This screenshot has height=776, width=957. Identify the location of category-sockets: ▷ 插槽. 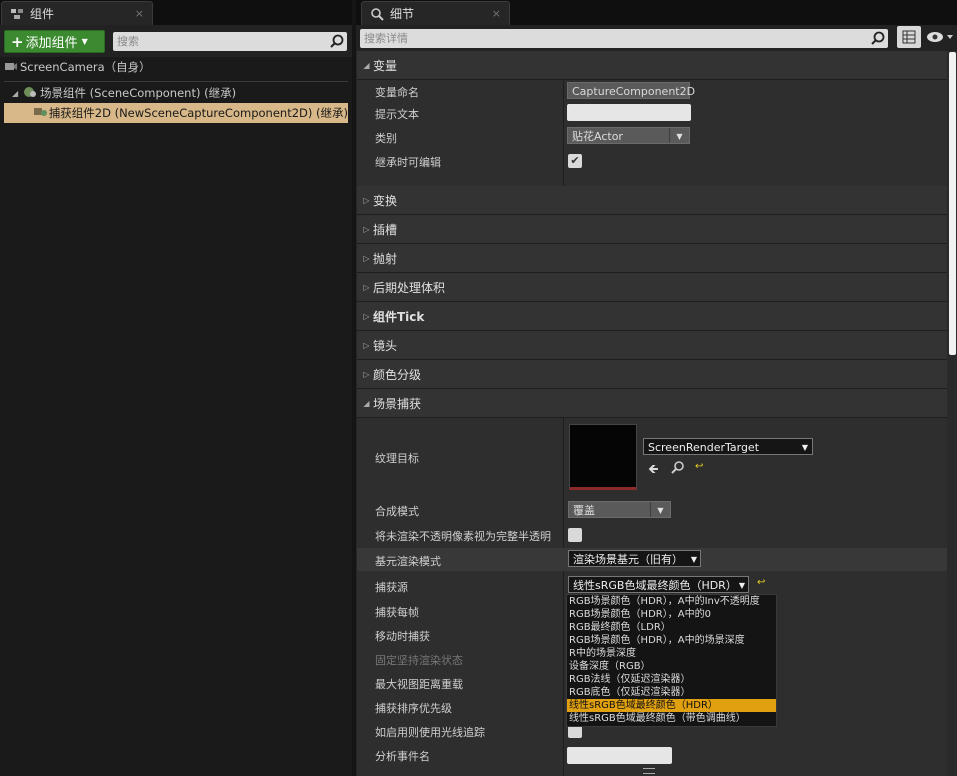
(653, 229).